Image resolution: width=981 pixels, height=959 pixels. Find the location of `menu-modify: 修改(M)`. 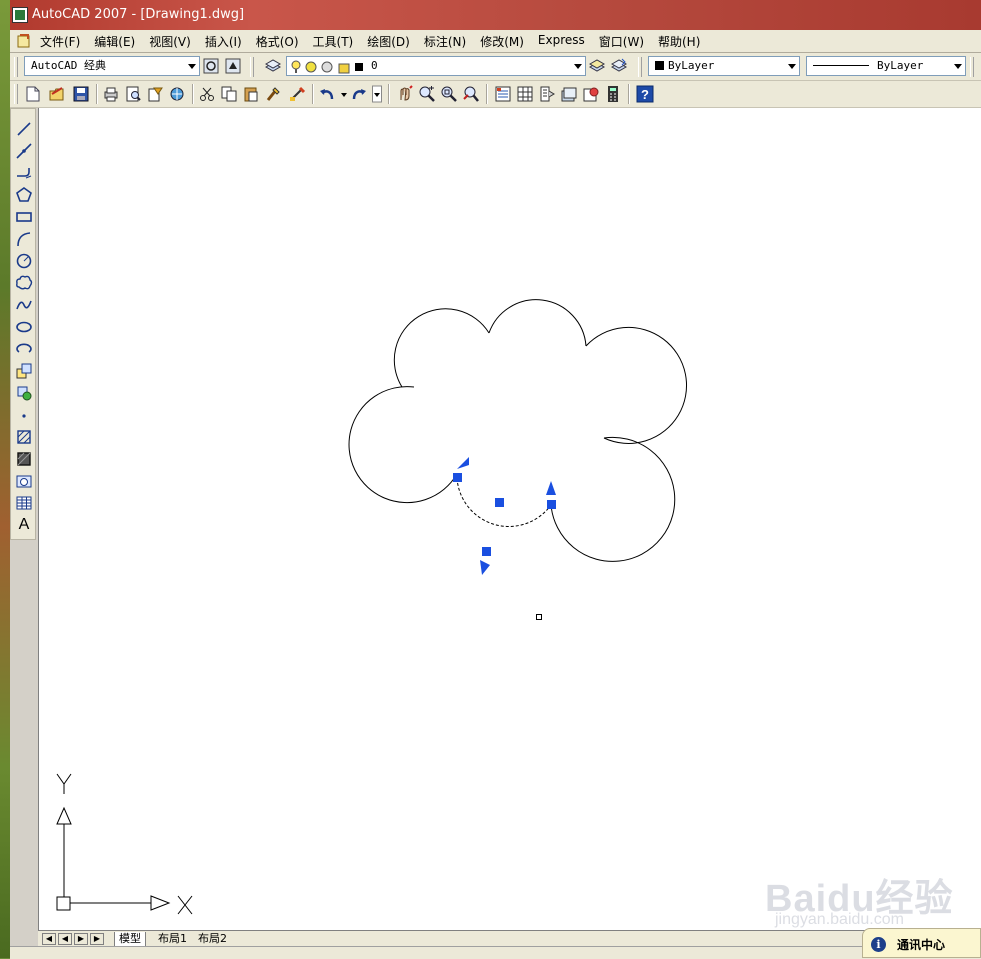

menu-modify: 修改(M) is located at coordinates (502, 41).